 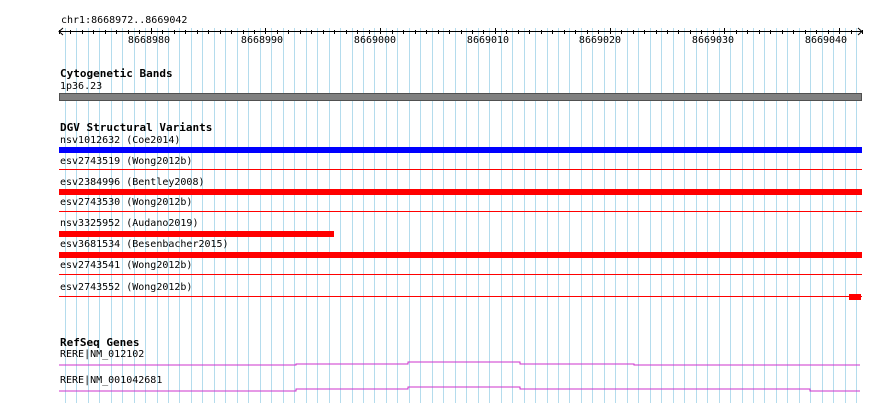 I want to click on refseq-gene-label: RERE|NM_001042681, so click(x=111, y=380).